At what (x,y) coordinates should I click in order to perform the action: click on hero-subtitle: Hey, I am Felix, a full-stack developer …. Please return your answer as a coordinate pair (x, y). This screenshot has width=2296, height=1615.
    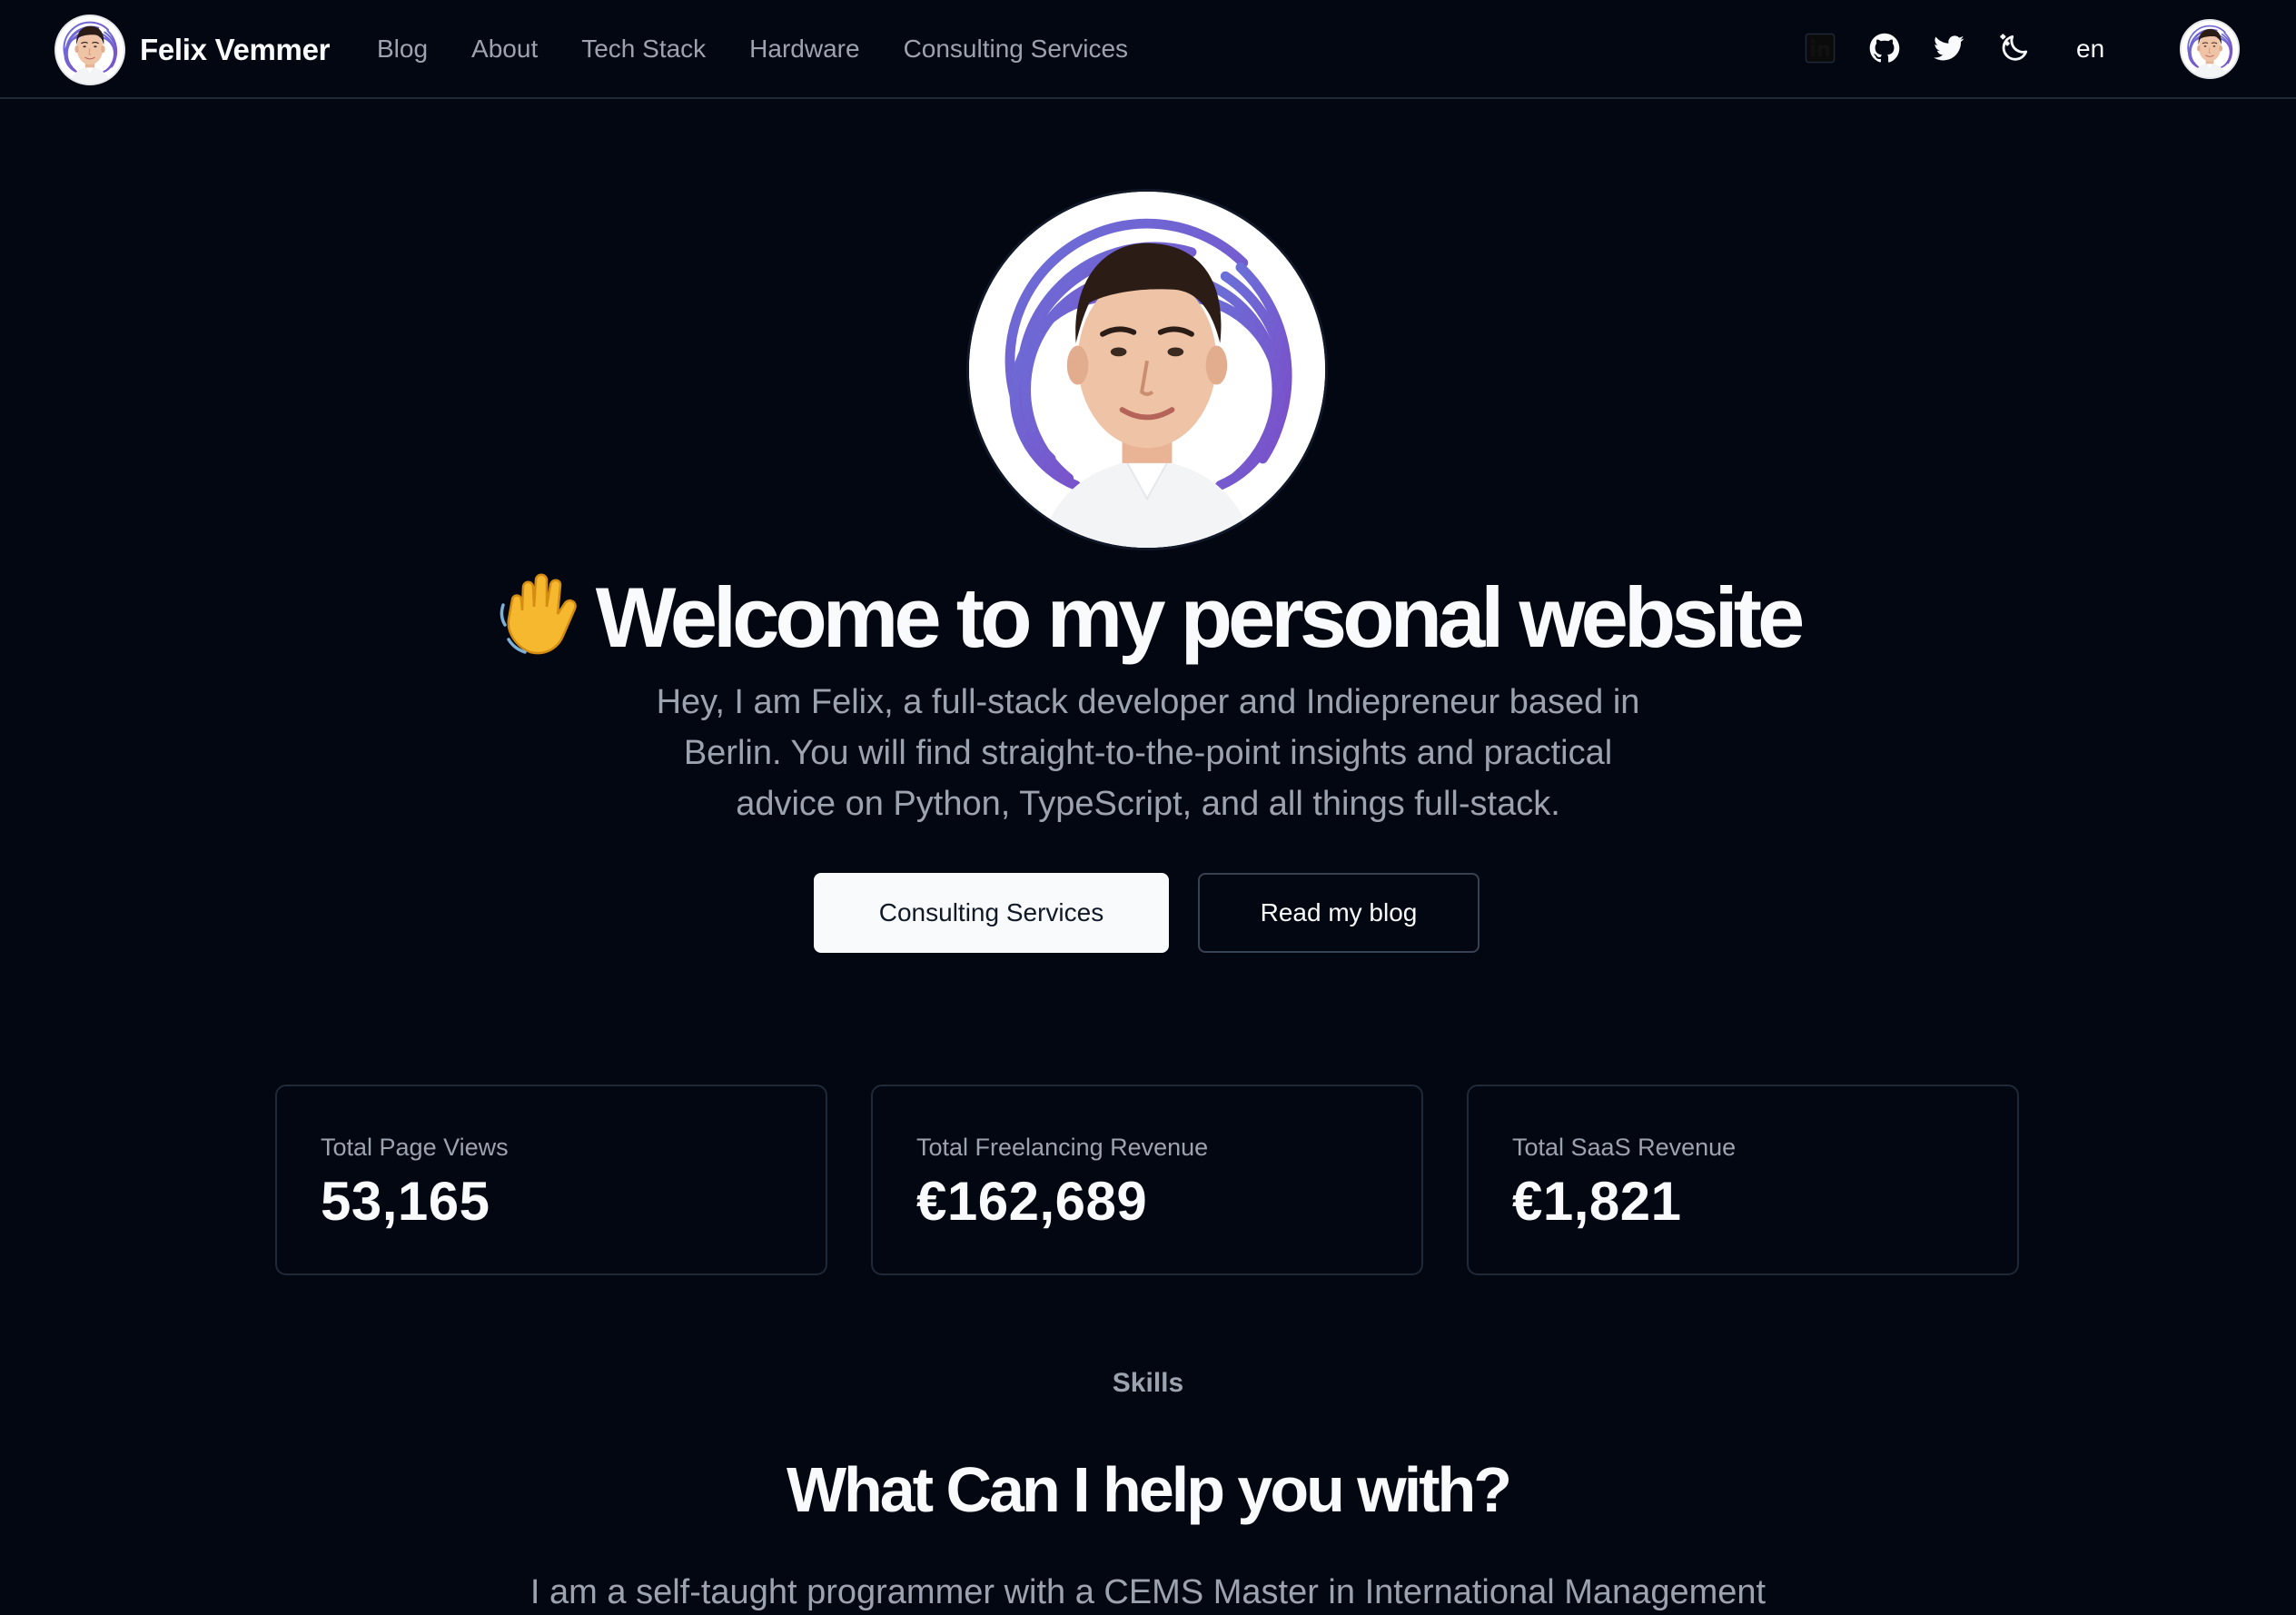
    Looking at the image, I should click on (1148, 753).